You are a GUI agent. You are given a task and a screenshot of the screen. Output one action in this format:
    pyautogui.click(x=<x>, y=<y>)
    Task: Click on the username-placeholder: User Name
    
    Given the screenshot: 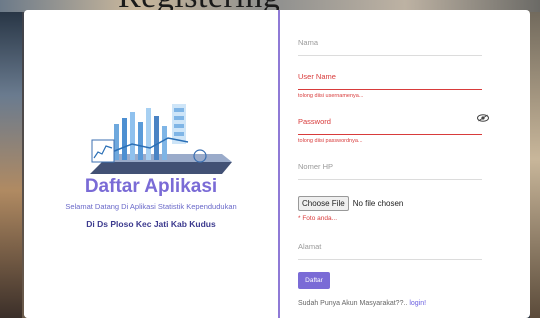 What is the action you would take?
    pyautogui.click(x=317, y=76)
    